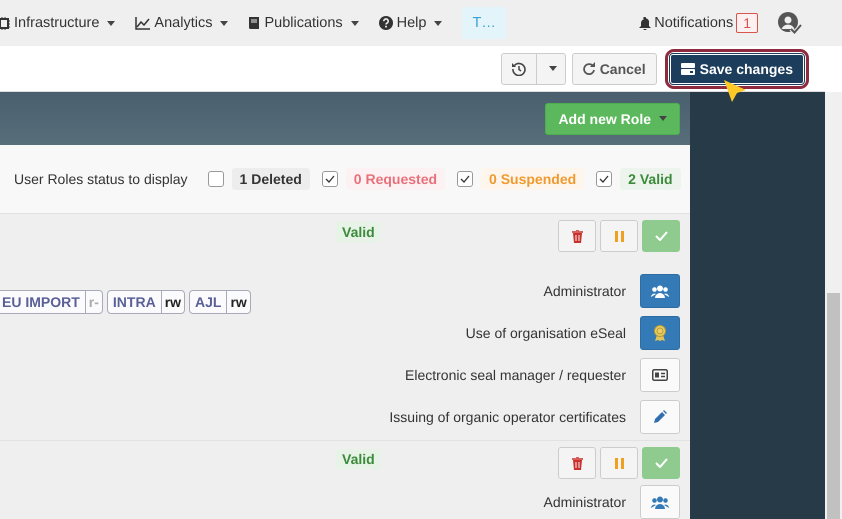 The width and height of the screenshot is (842, 519). Describe the element at coordinates (303, 23) in the screenshot. I see `nav-menu: Publications` at that location.